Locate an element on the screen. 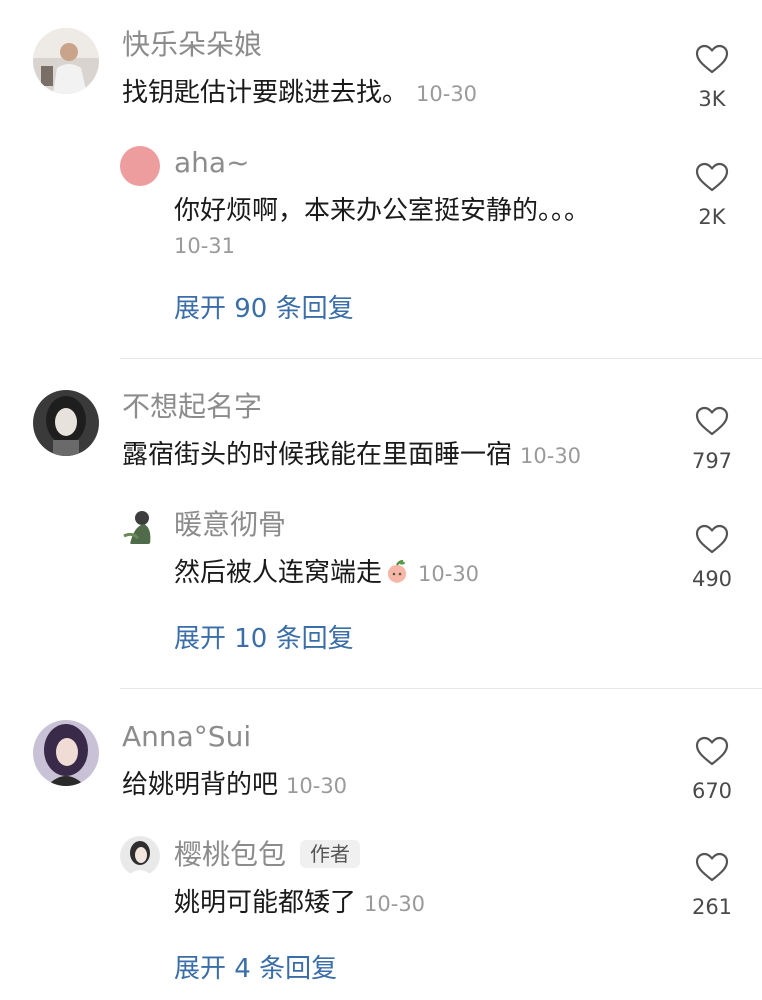  reply-text: 然后被人连窝端走 10-30 is located at coordinates (326, 573).